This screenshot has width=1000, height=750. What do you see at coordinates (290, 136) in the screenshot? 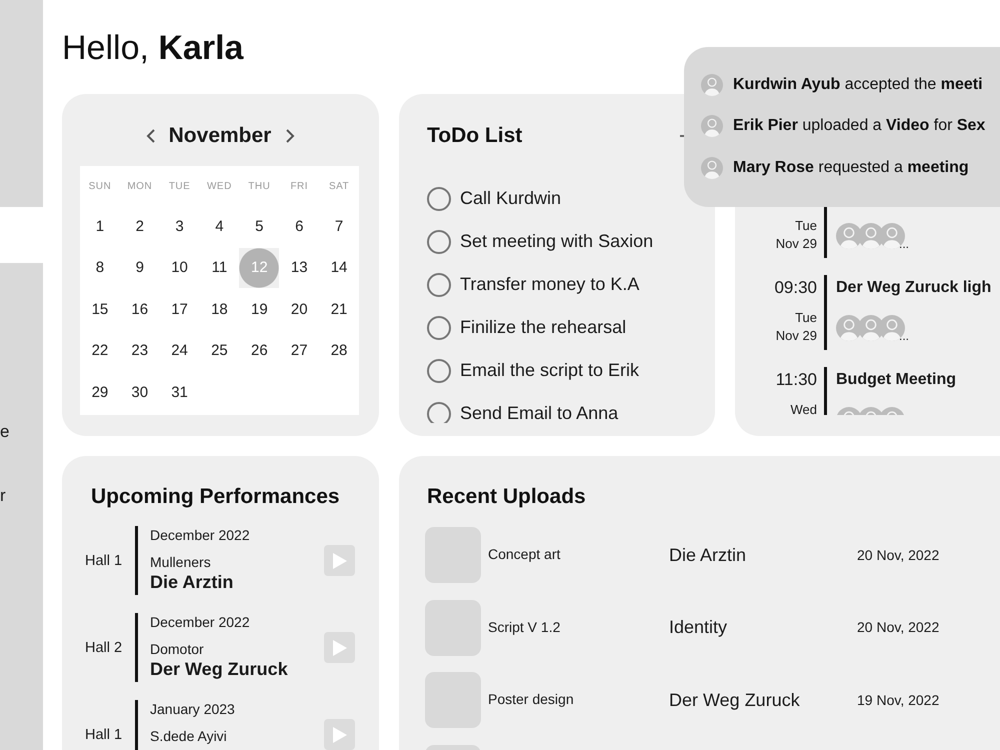
I see `chevron-right-icon` at bounding box center [290, 136].